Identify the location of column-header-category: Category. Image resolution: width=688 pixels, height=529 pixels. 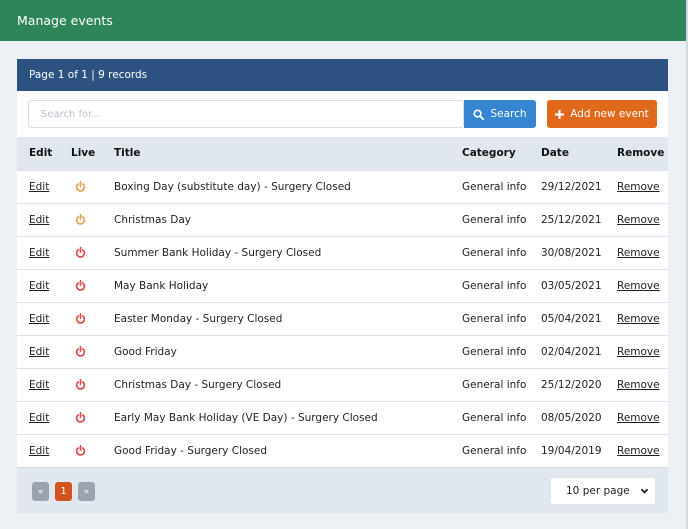
(489, 153).